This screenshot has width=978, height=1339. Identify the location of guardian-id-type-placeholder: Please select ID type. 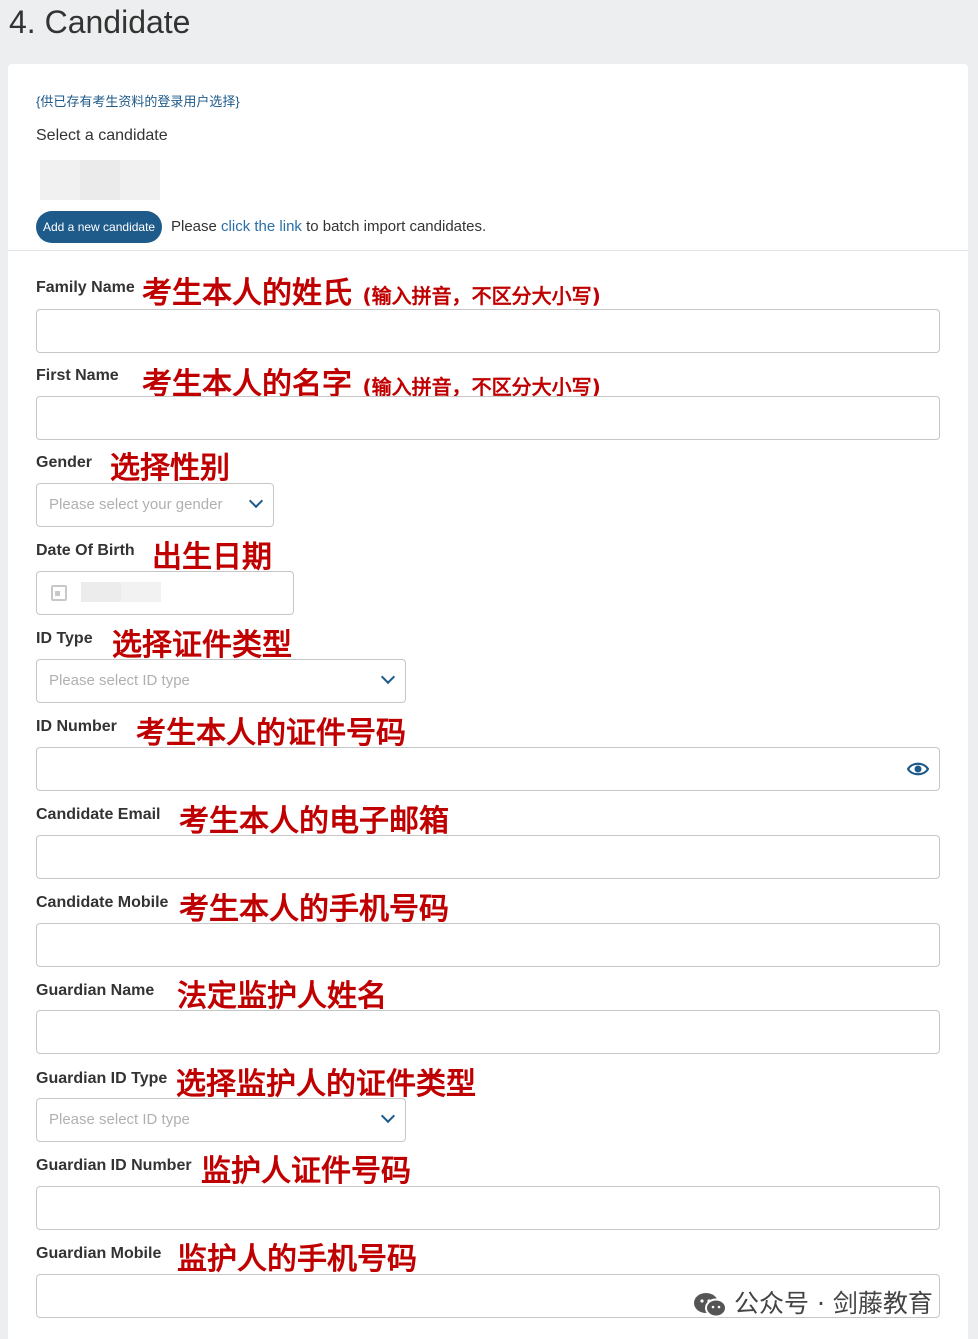
(119, 1119).